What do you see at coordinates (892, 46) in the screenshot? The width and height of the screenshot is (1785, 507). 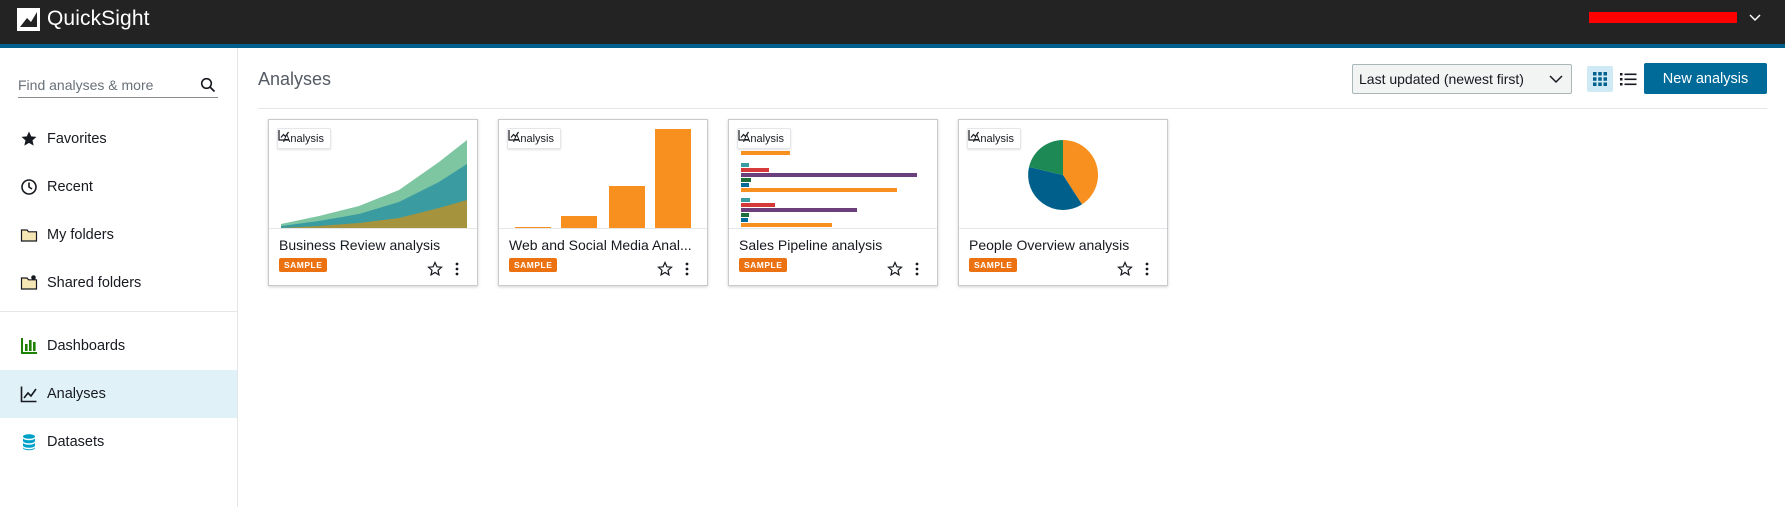 I see `header-accent-line` at bounding box center [892, 46].